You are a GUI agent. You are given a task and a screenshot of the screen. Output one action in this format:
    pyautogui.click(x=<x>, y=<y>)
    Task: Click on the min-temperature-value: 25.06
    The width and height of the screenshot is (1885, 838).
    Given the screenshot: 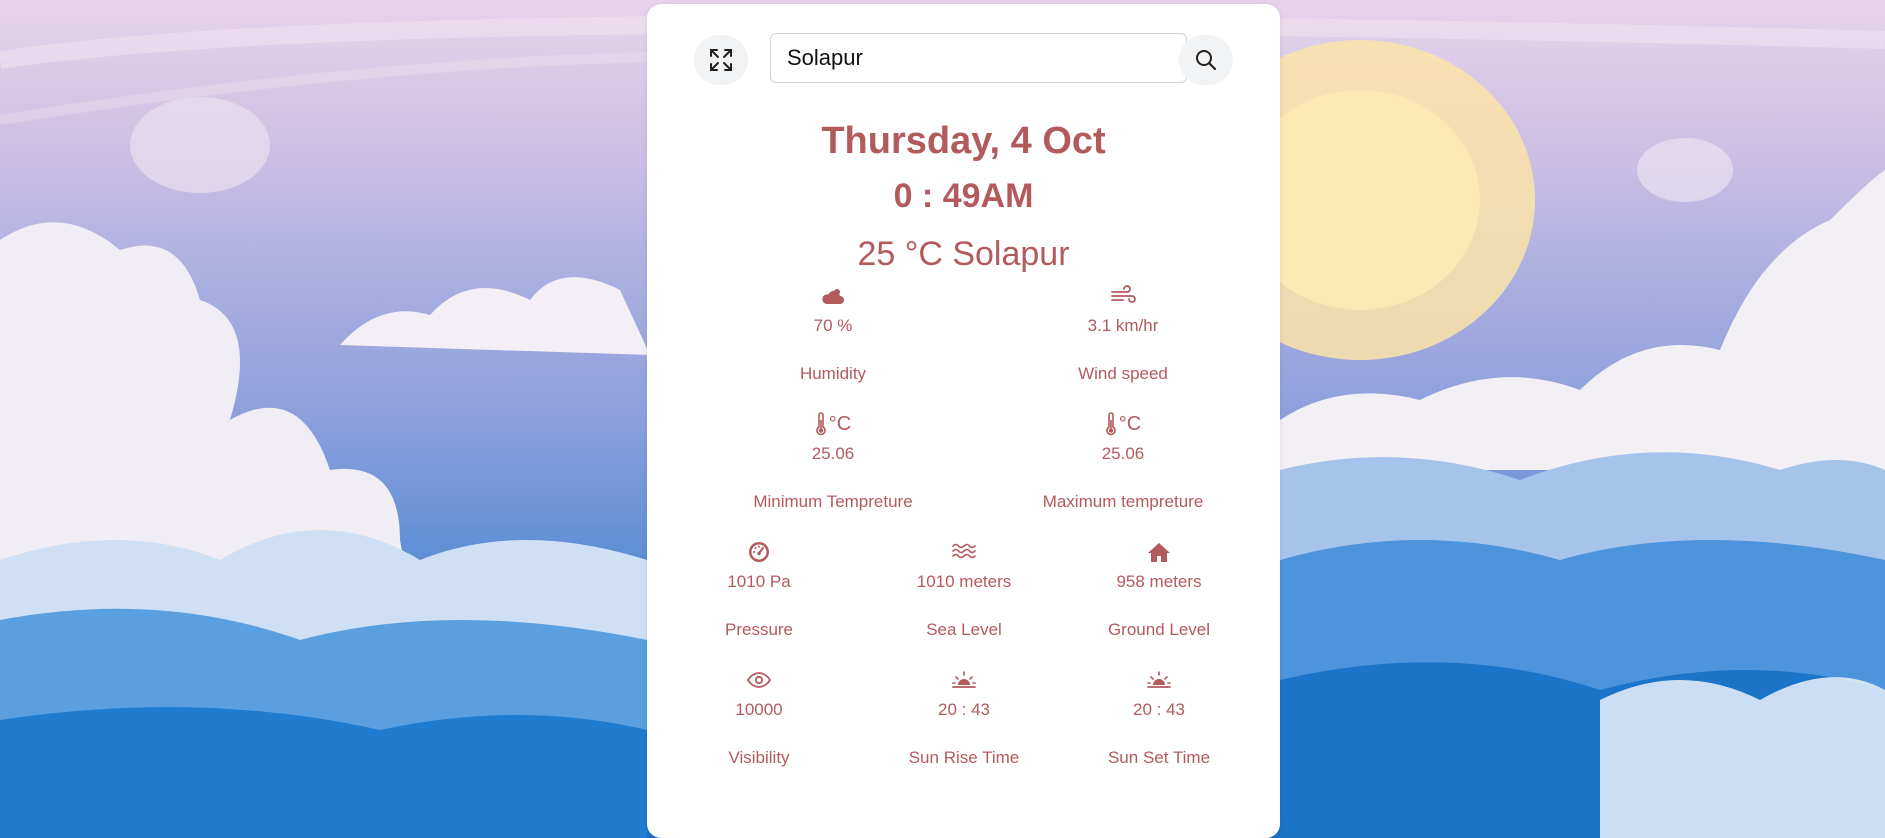 What is the action you would take?
    pyautogui.click(x=833, y=453)
    